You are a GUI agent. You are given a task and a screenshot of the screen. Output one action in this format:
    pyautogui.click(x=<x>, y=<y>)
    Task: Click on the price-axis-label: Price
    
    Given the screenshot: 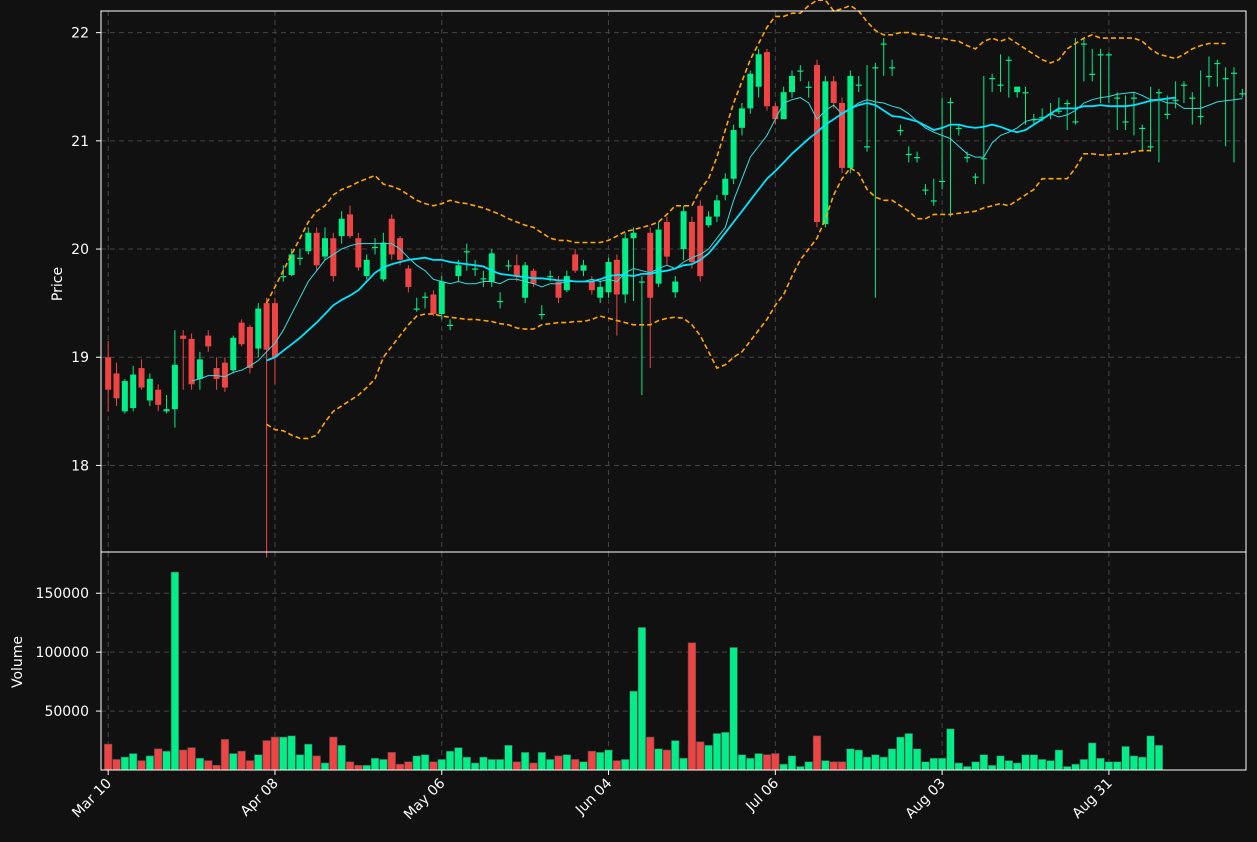 What is the action you would take?
    pyautogui.click(x=58, y=284)
    